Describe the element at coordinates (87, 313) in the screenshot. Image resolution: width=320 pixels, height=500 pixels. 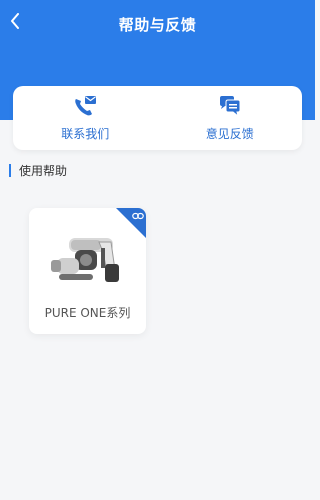
I see `product-name: PURE ONE系列` at that location.